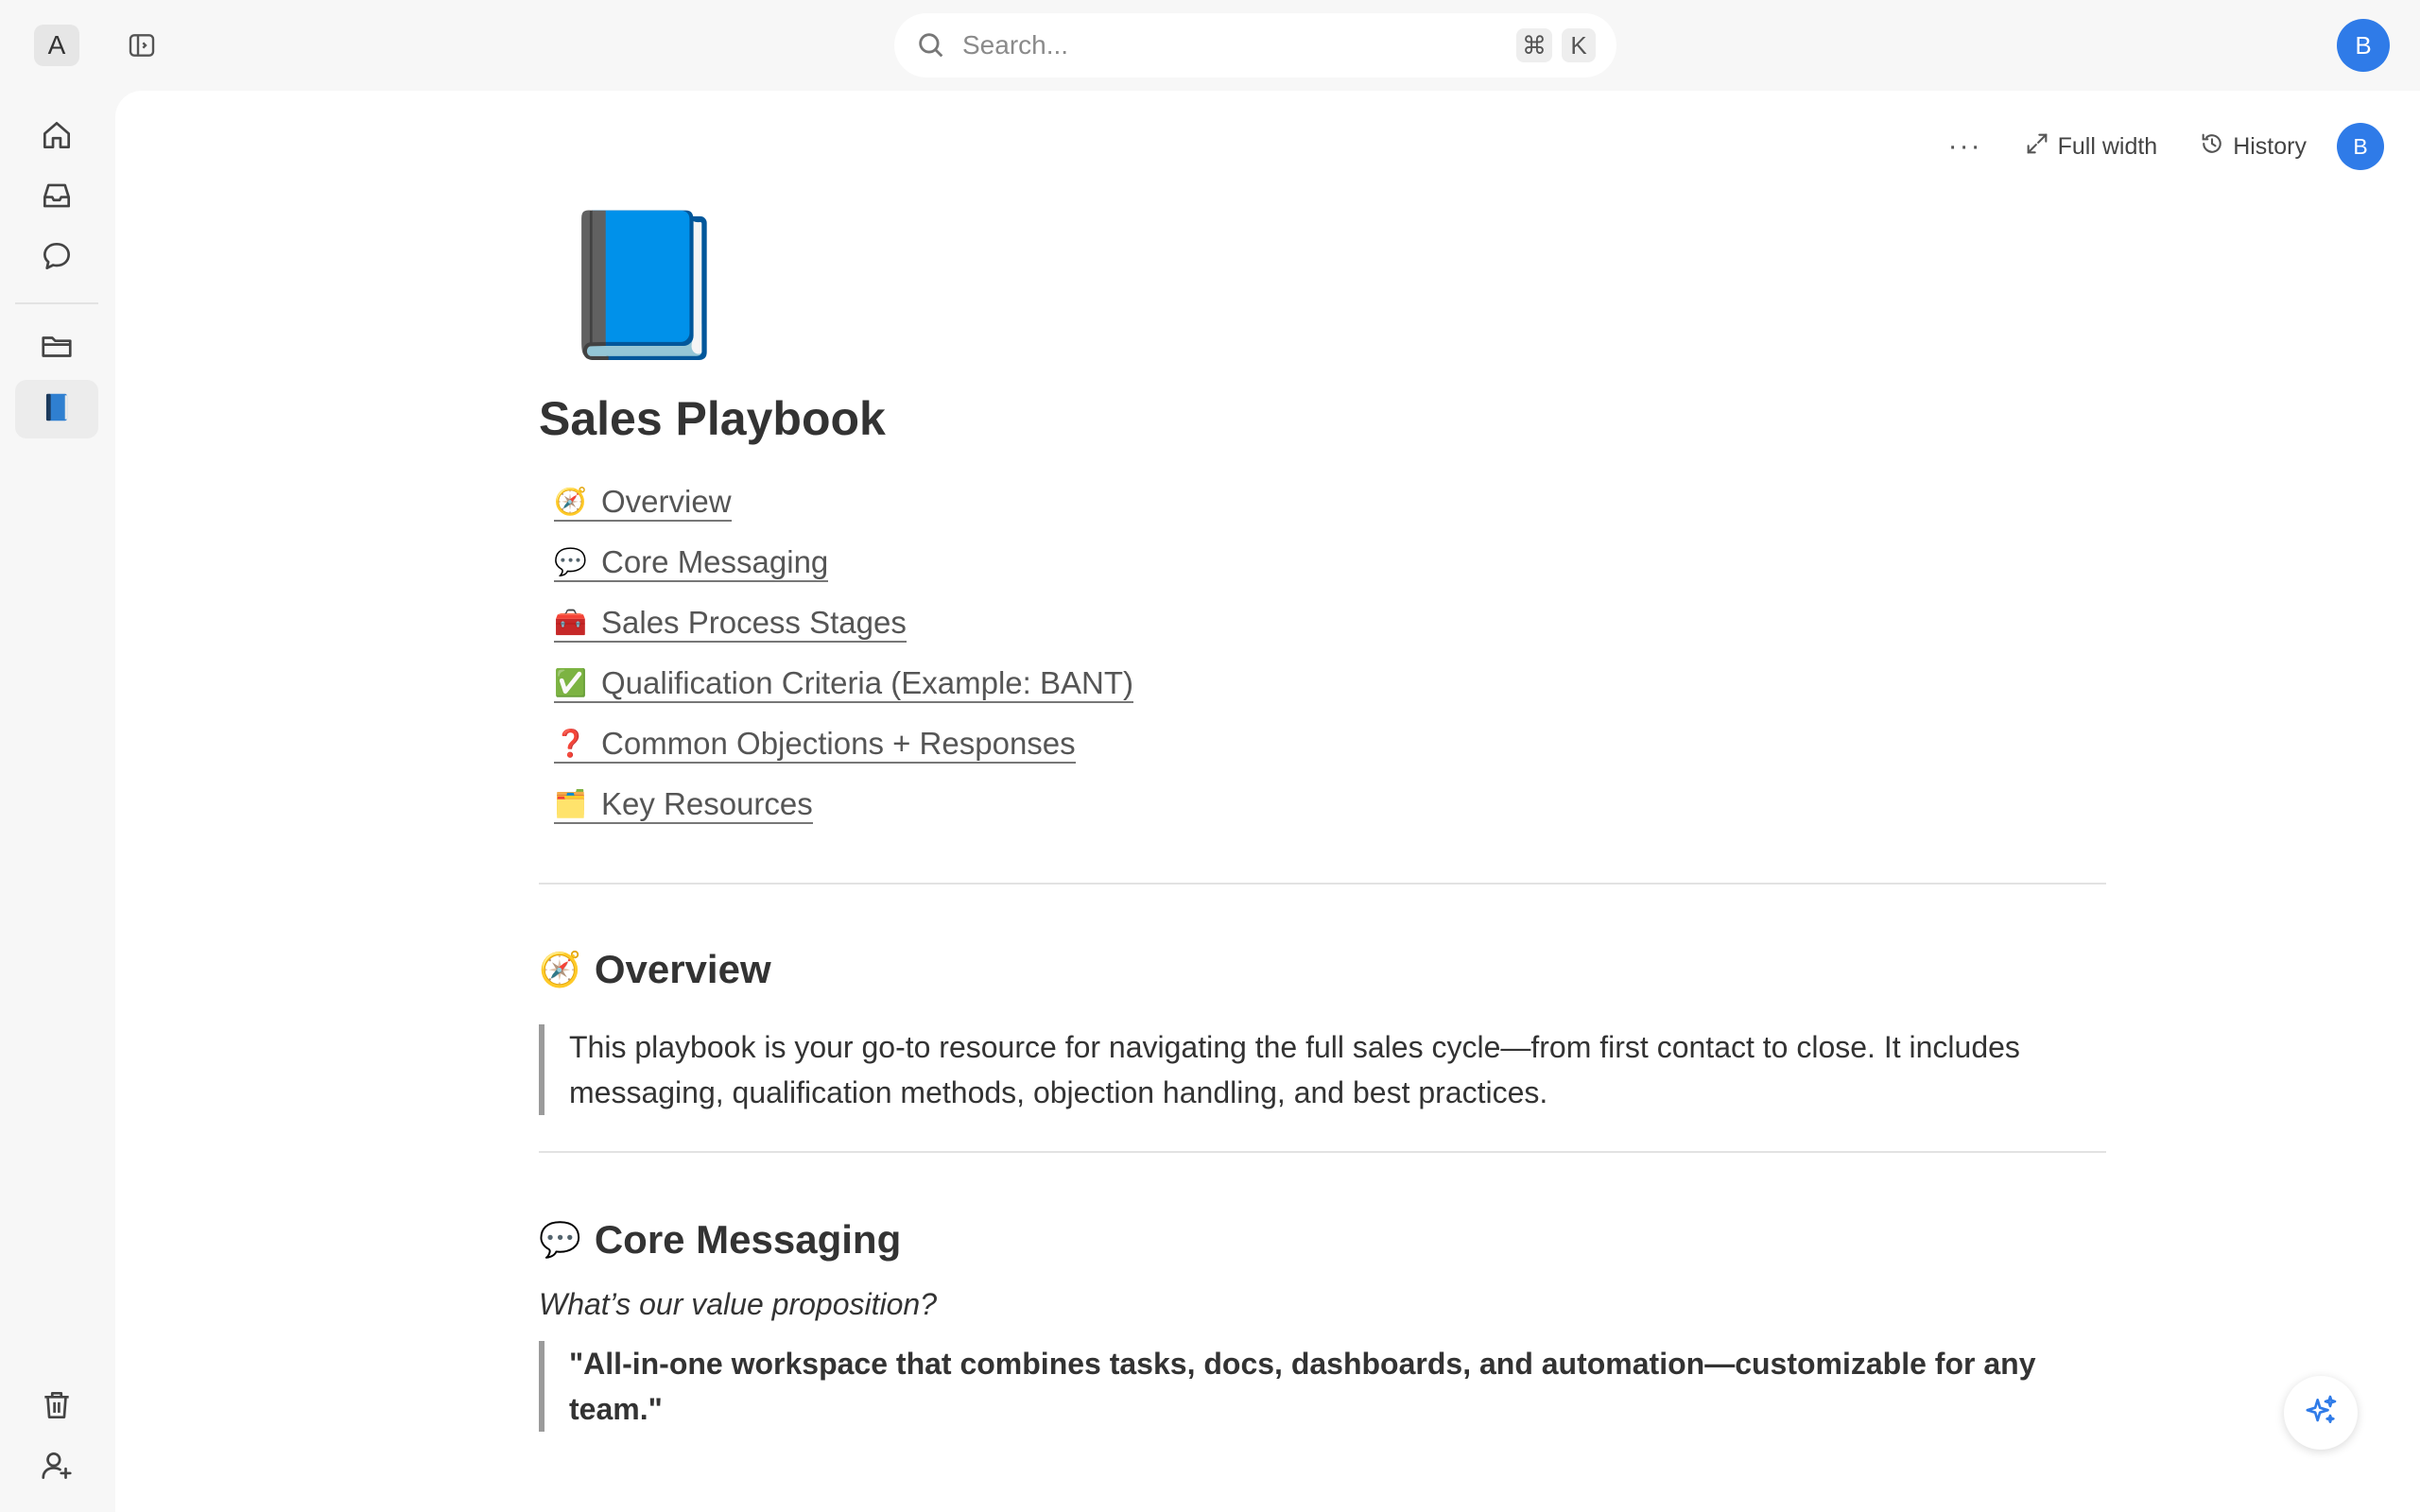 The width and height of the screenshot is (2420, 1512). What do you see at coordinates (570, 803) in the screenshot?
I see `card-index-icon: 🗂️` at bounding box center [570, 803].